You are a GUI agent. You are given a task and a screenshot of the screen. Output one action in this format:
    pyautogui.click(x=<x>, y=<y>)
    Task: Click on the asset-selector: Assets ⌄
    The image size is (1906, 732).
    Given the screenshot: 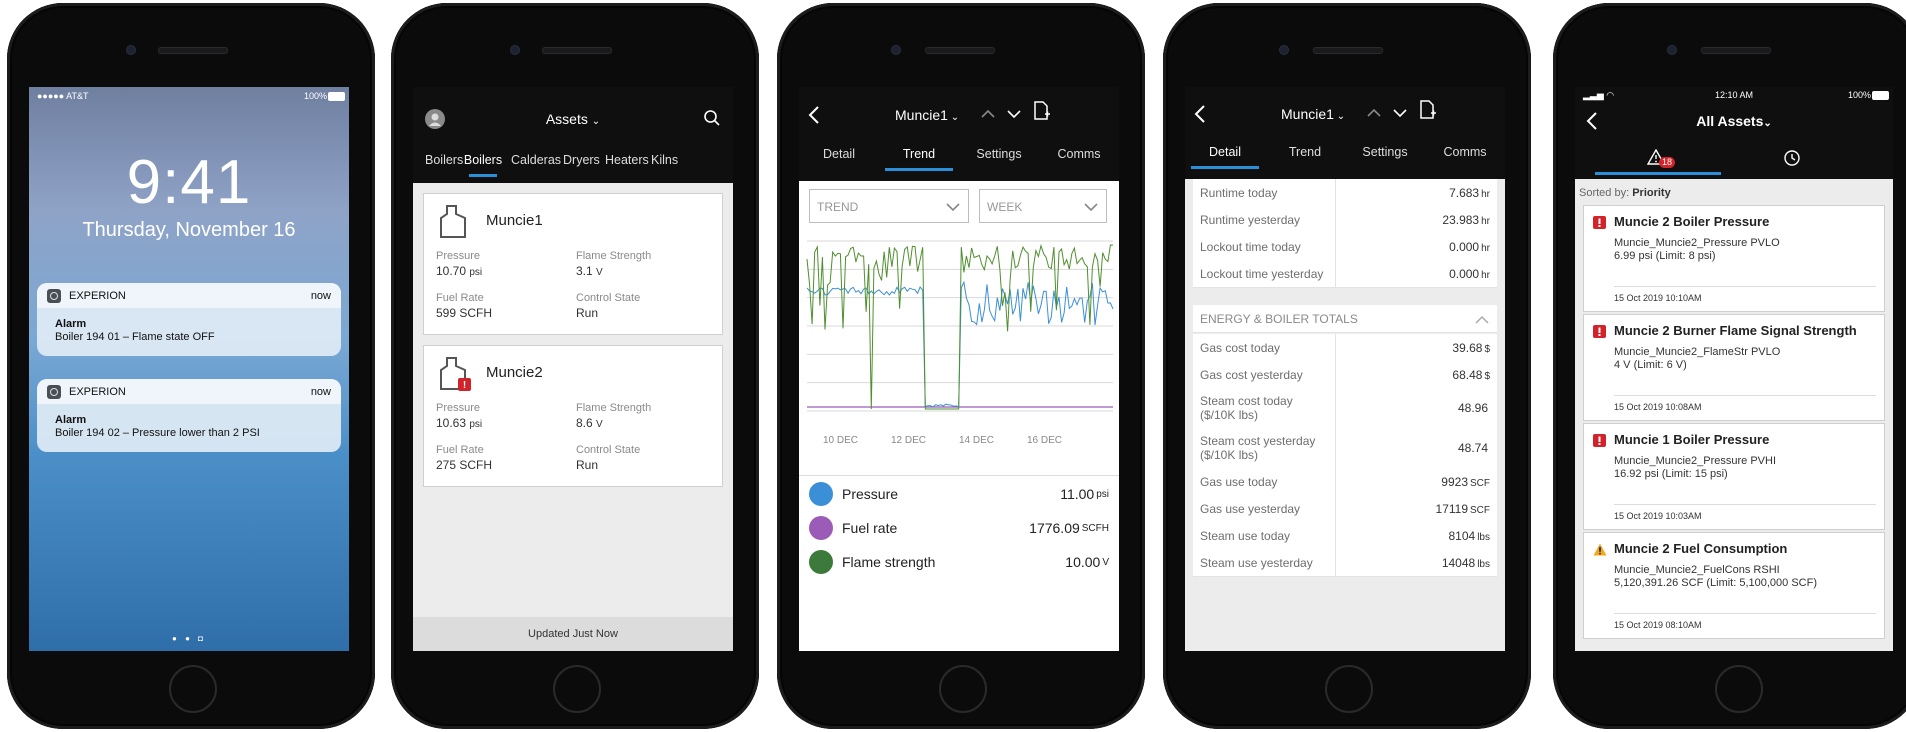 What is the action you would take?
    pyautogui.click(x=573, y=119)
    